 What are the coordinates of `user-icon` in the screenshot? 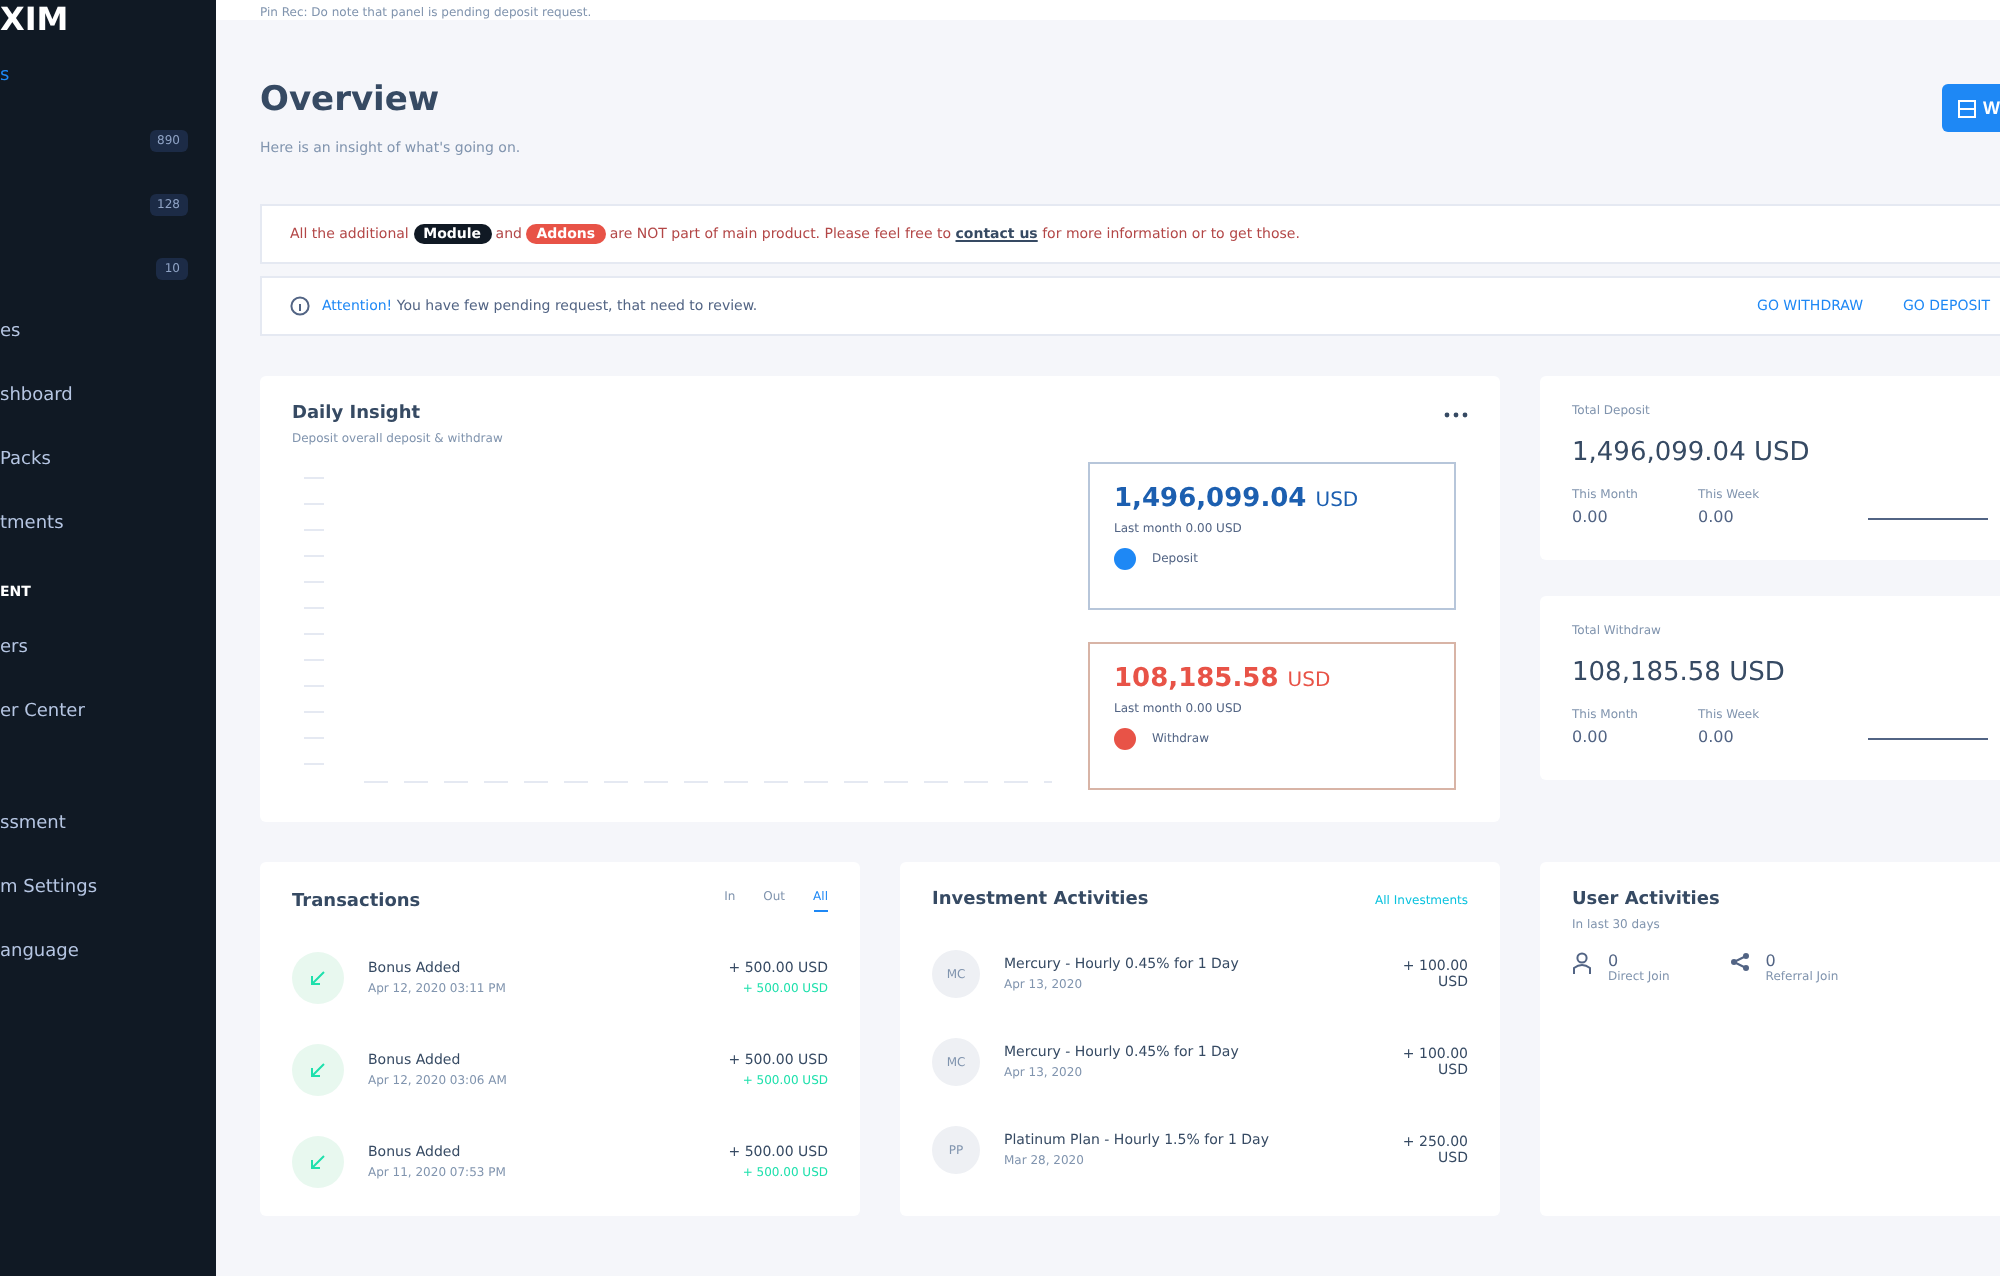 It's located at (1582, 964).